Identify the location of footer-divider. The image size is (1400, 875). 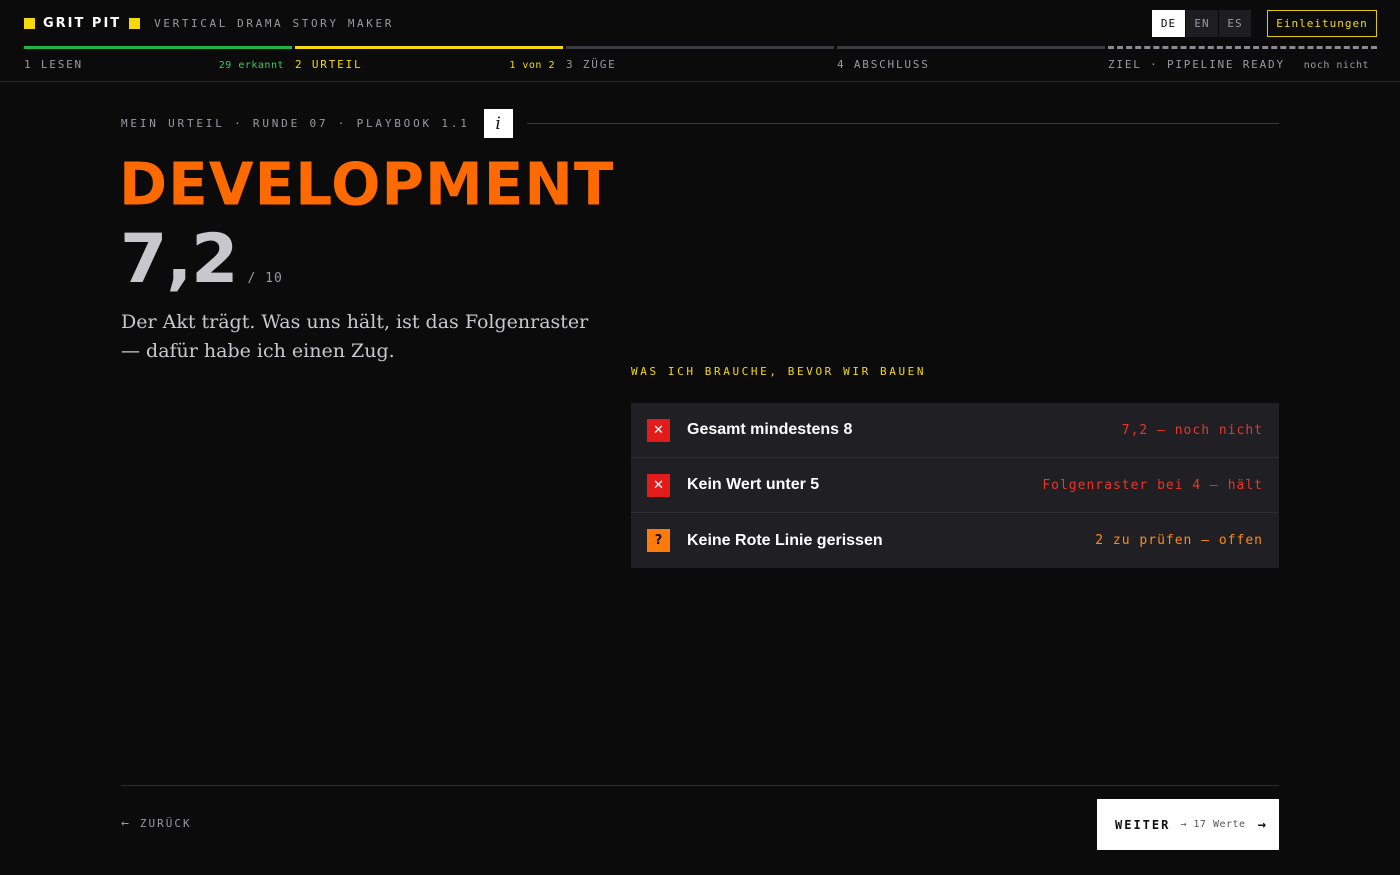
(700, 785).